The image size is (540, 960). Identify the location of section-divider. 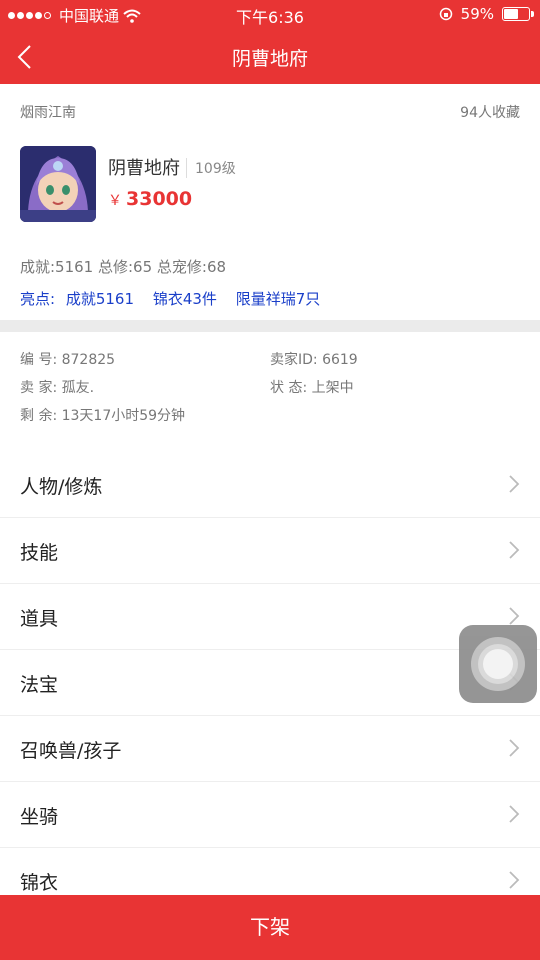
(270, 326).